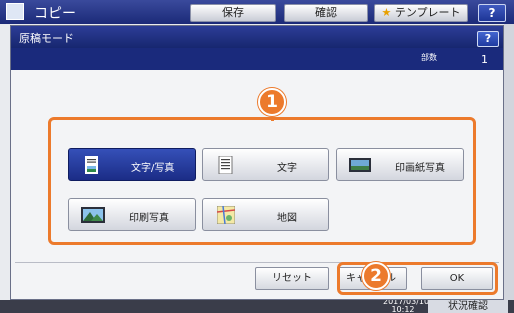 This screenshot has height=313, width=514. What do you see at coordinates (15, 11) in the screenshot?
I see `copy-app-icon` at bounding box center [15, 11].